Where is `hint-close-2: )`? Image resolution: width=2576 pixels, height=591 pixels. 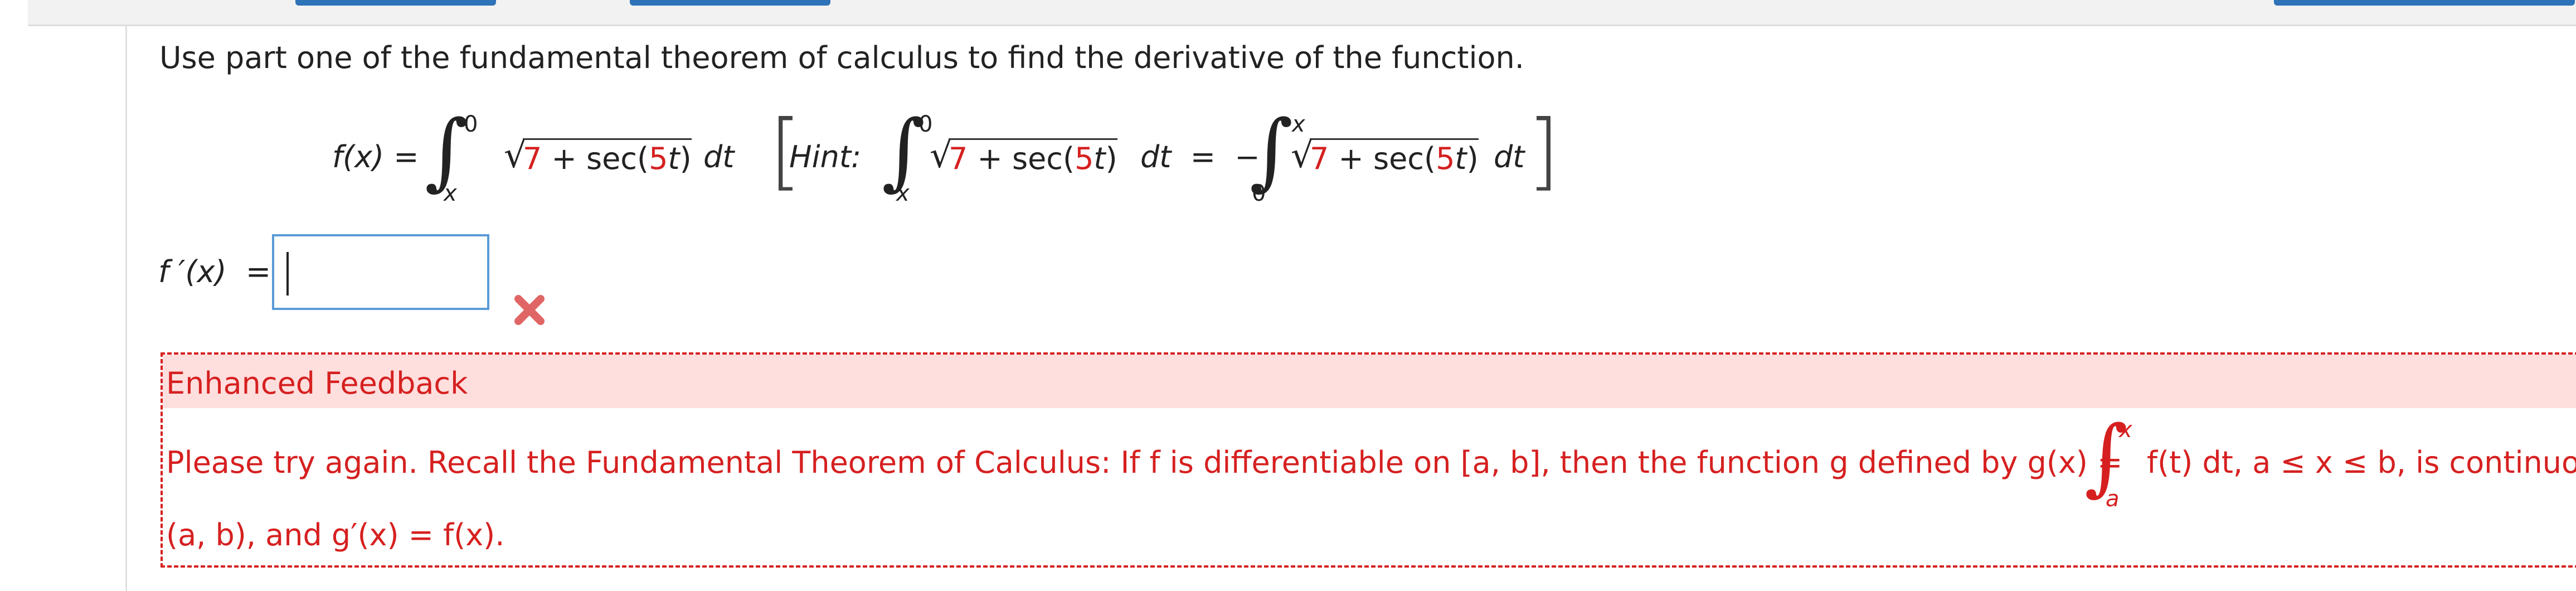
hint-close-2: ) is located at coordinates (1472, 158).